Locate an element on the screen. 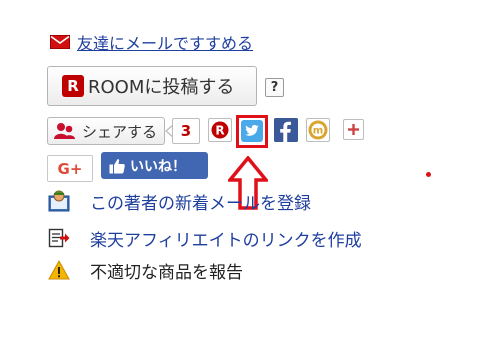  facebook-icon is located at coordinates (286, 130).